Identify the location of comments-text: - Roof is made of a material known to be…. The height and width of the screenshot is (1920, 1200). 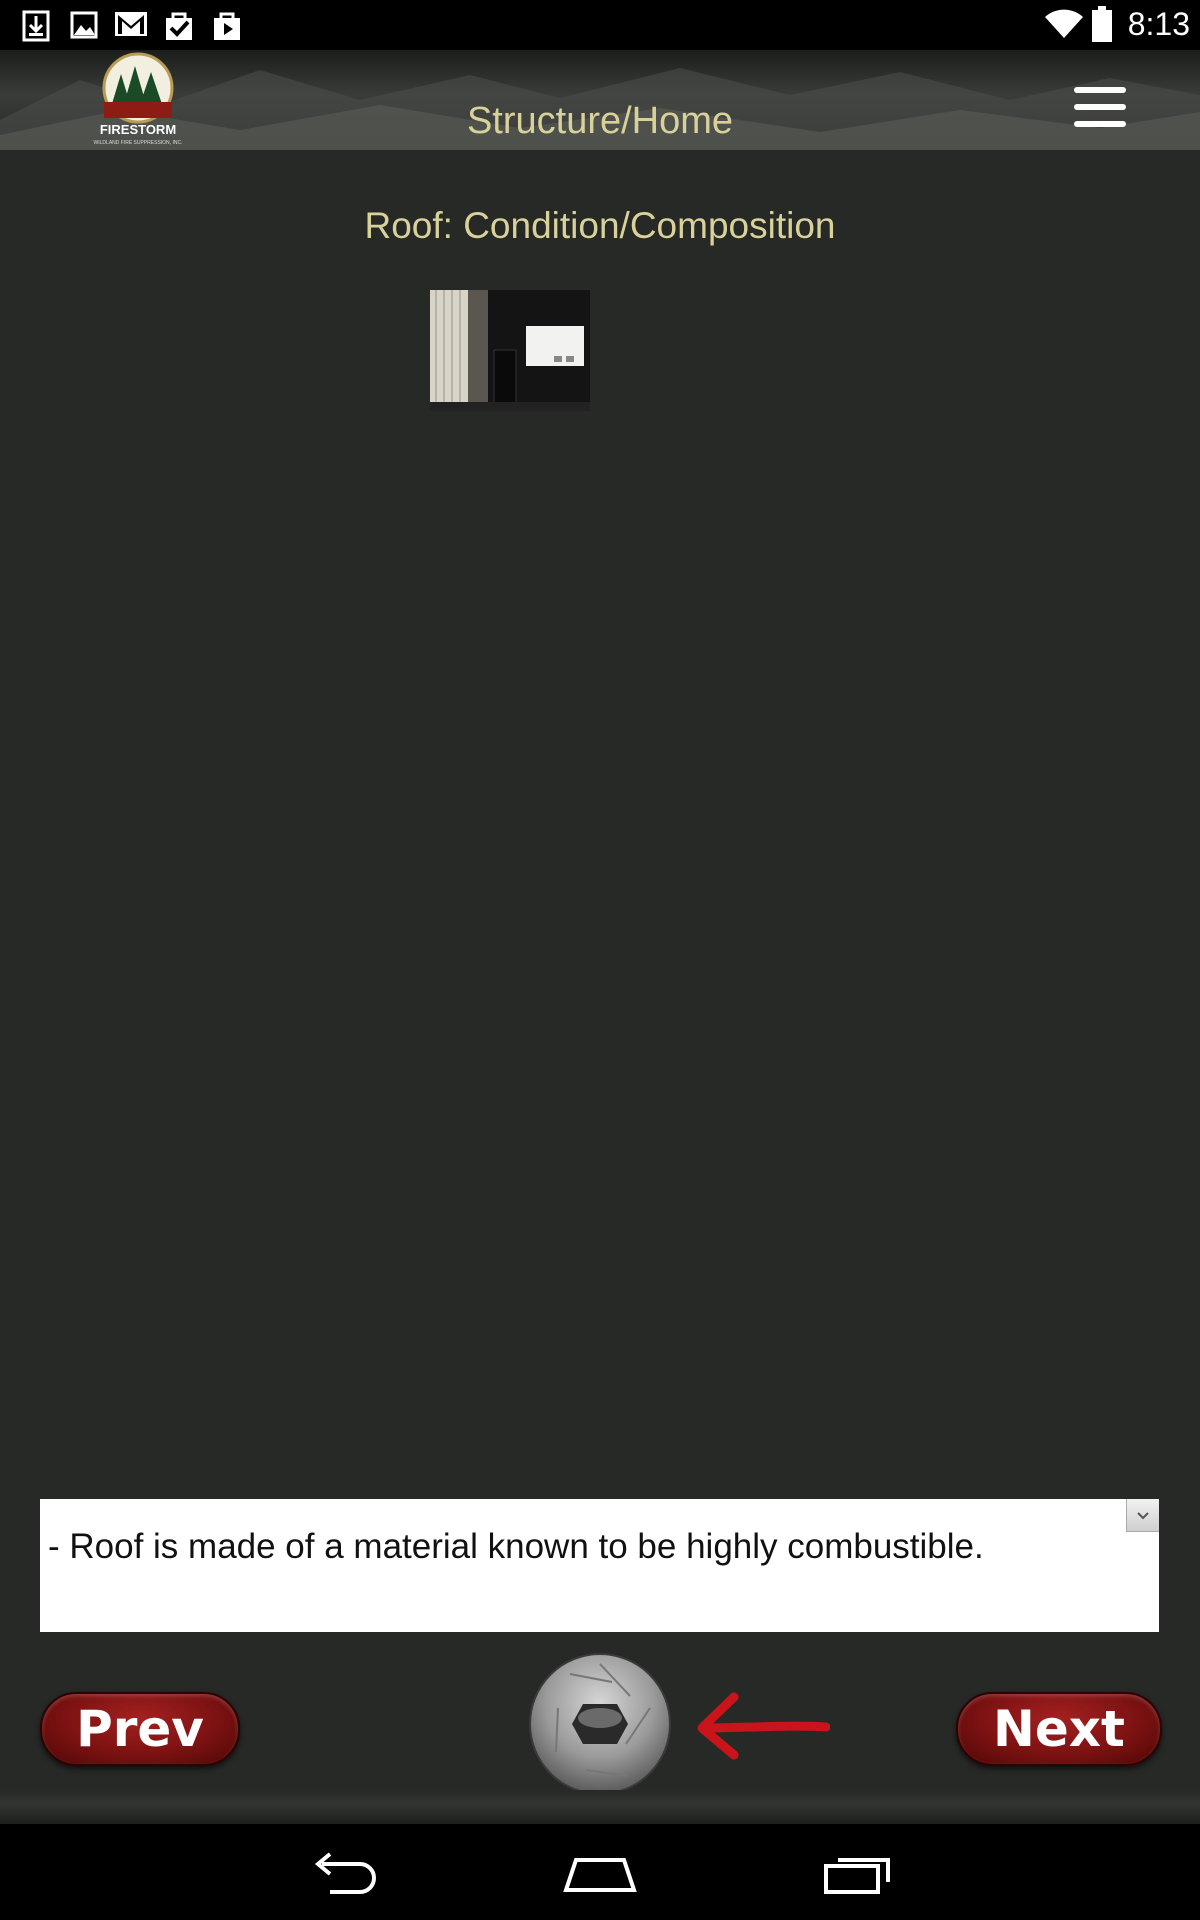
(516, 1546).